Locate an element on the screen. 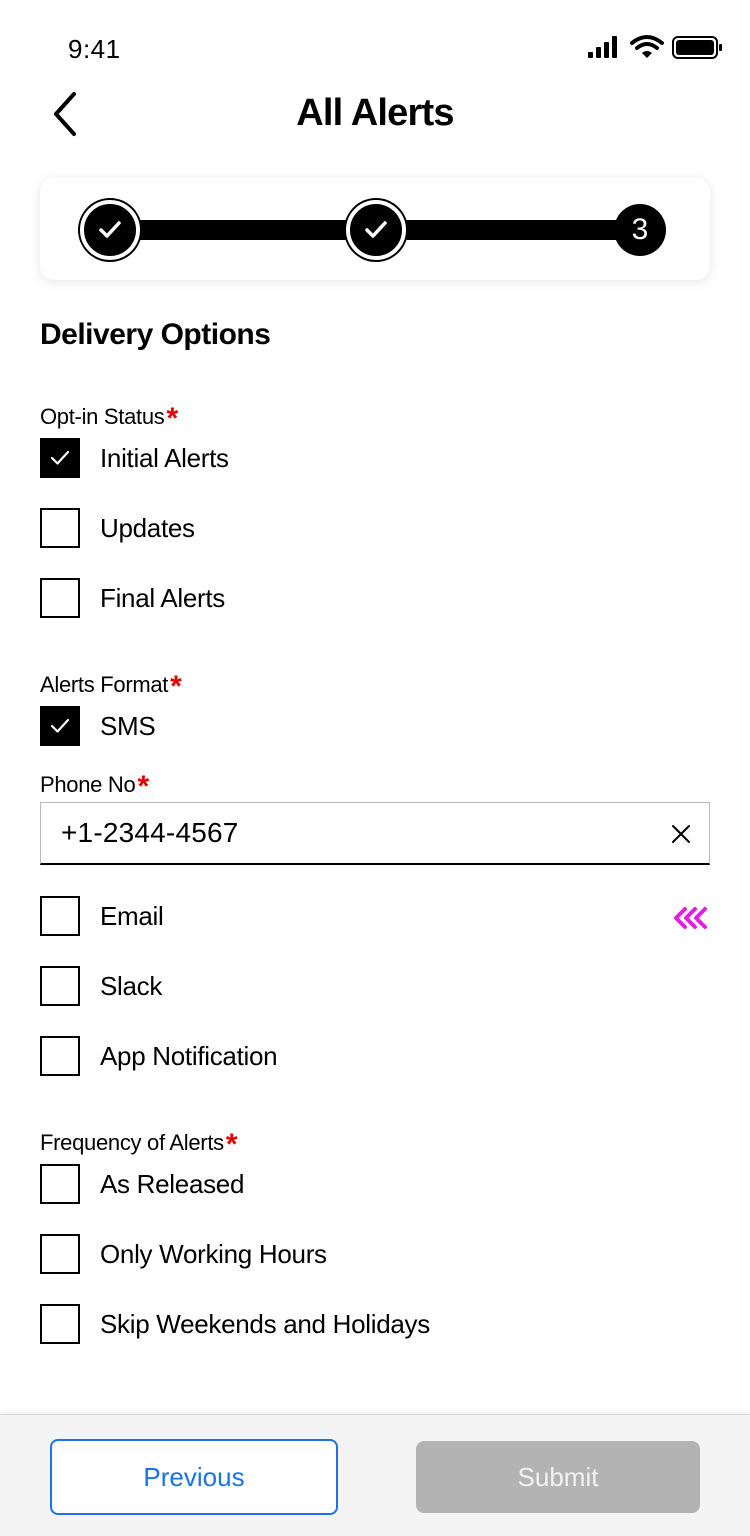 The image size is (750, 1536). footer-actions: Previous Submit is located at coordinates (375, 1475).